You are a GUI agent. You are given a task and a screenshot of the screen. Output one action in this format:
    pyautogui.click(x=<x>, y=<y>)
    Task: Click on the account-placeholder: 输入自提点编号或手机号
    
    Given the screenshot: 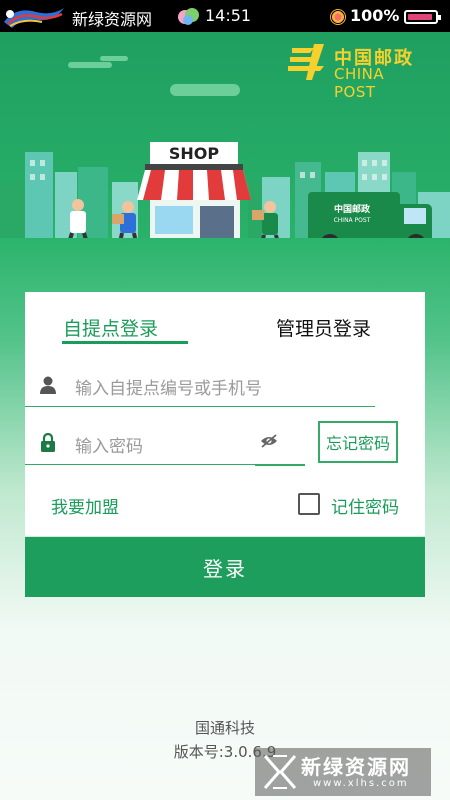 What is the action you would take?
    pyautogui.click(x=168, y=389)
    